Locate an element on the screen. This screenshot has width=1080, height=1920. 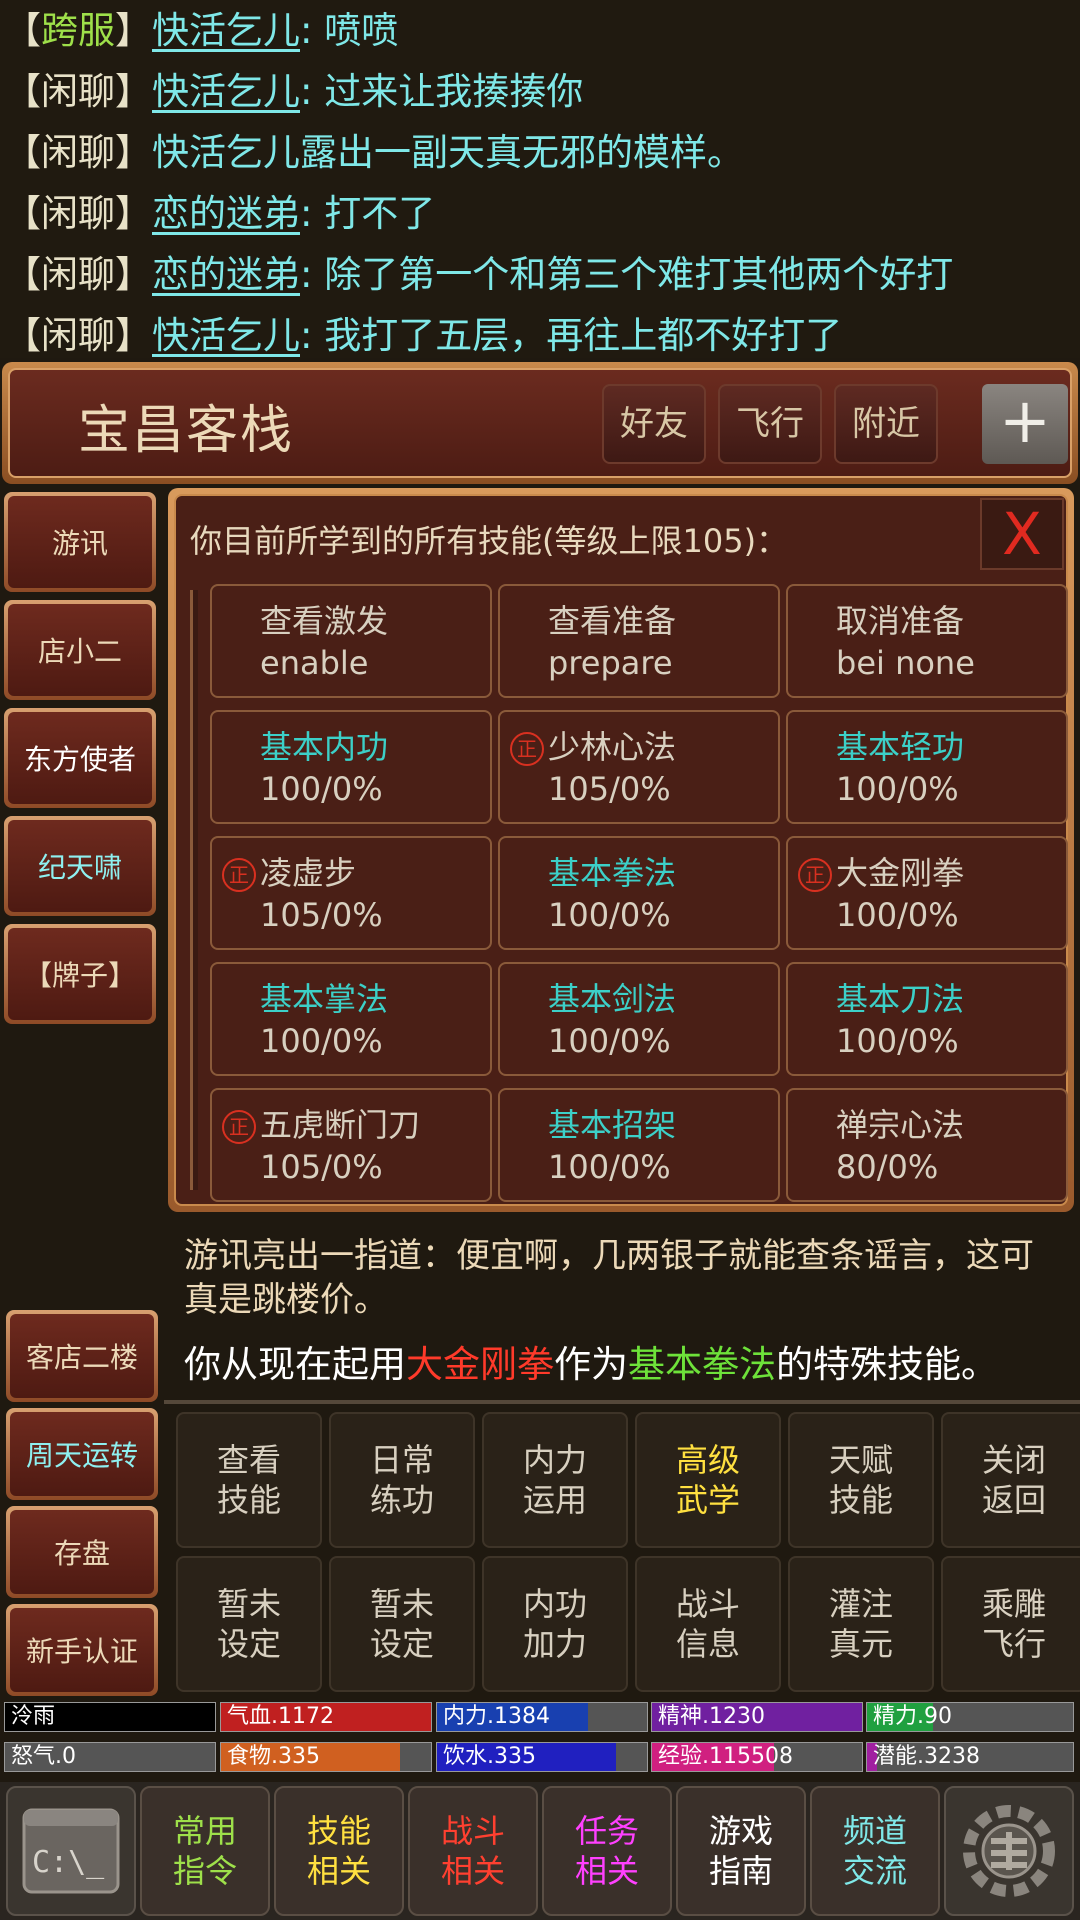
skill-cell: 基本掌法 100/0% is located at coordinates (351, 1019).